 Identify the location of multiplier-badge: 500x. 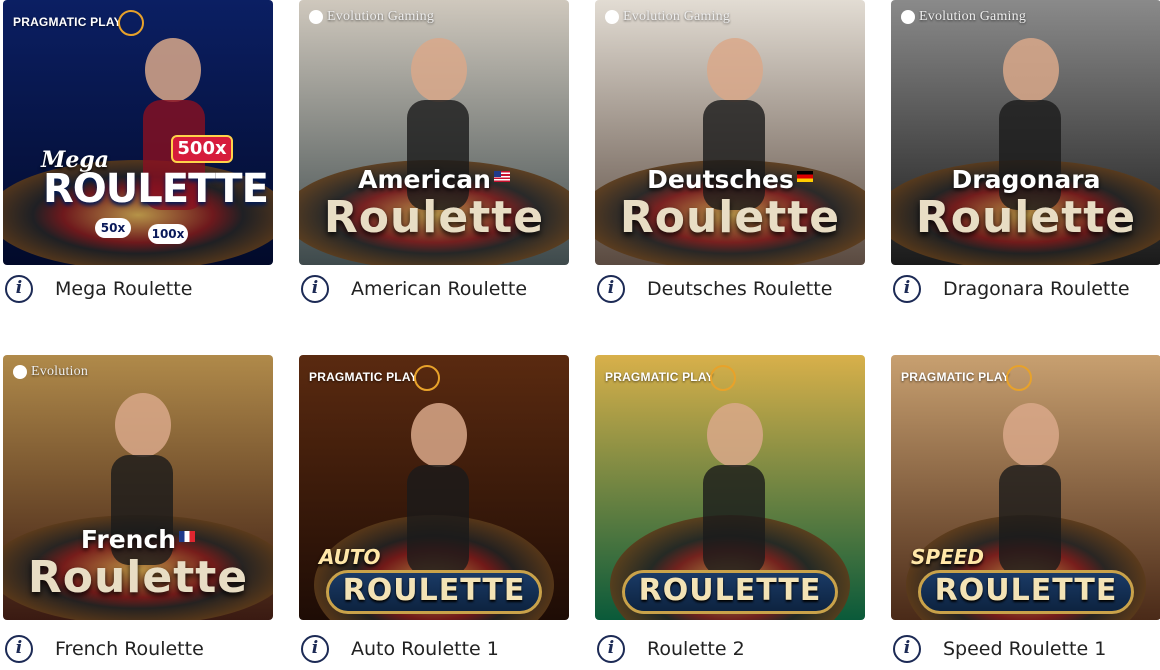
(202, 149).